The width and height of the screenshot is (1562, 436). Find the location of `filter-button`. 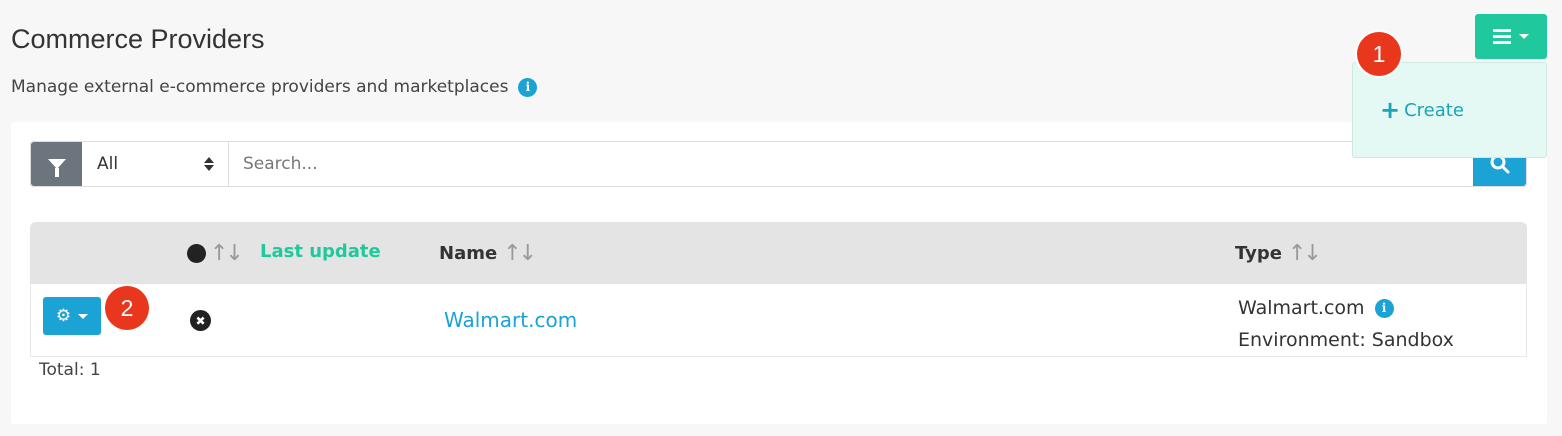

filter-button is located at coordinates (56, 164).